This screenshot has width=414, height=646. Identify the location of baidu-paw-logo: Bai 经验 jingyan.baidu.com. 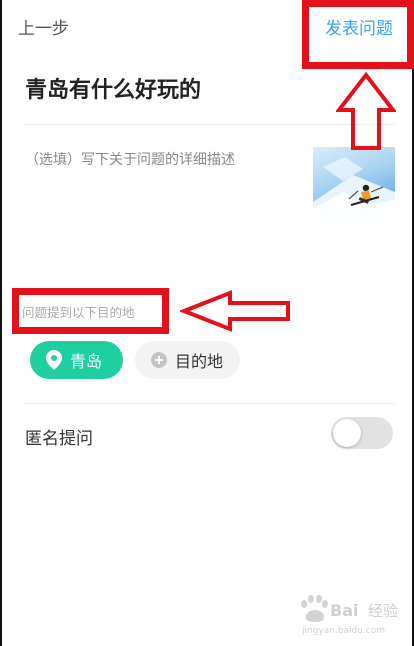
(349, 615).